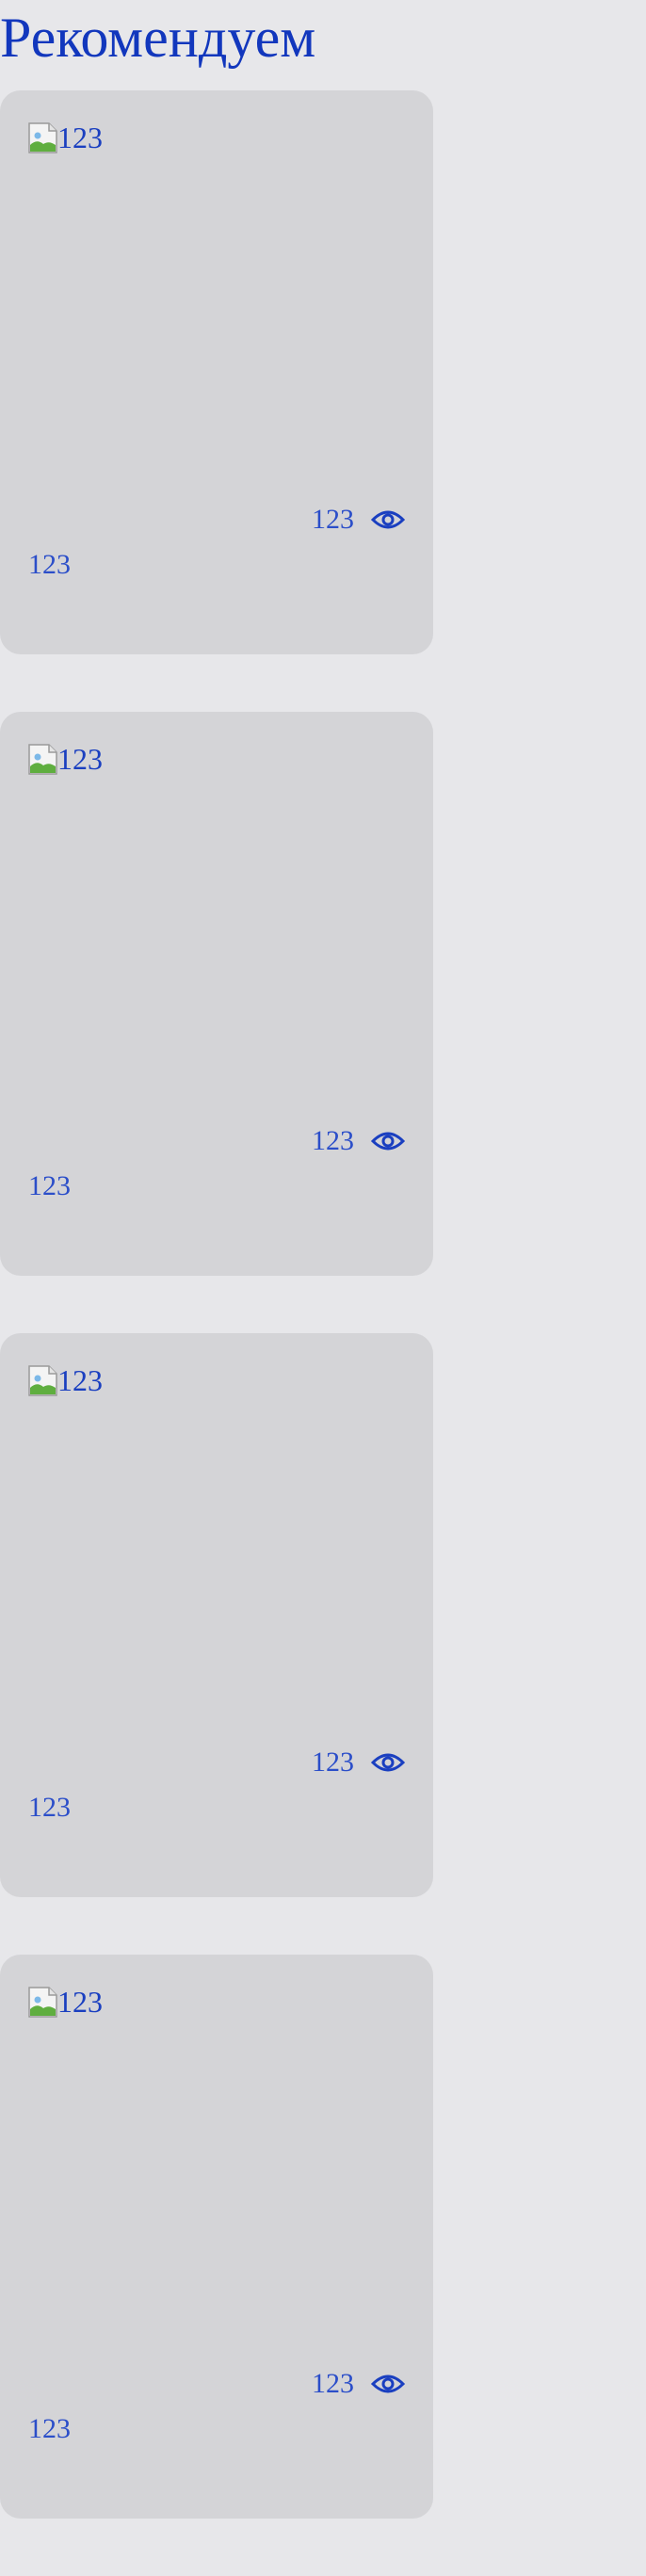 The image size is (646, 2576). Describe the element at coordinates (158, 38) in the screenshot. I see `page-title: Рекомендуем` at that location.